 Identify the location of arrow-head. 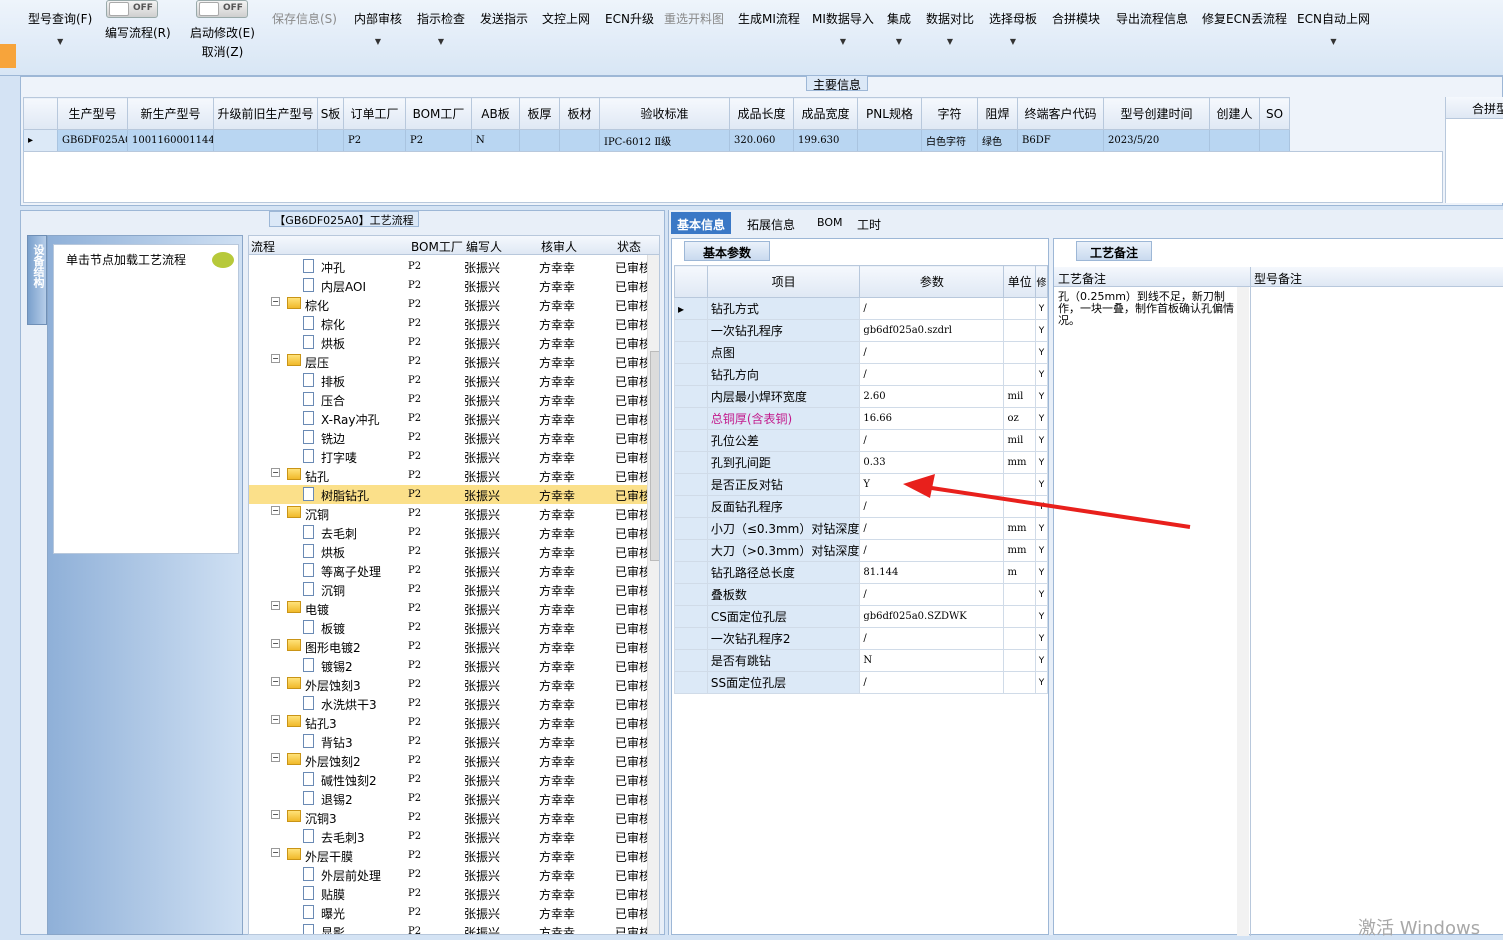
(919, 486).